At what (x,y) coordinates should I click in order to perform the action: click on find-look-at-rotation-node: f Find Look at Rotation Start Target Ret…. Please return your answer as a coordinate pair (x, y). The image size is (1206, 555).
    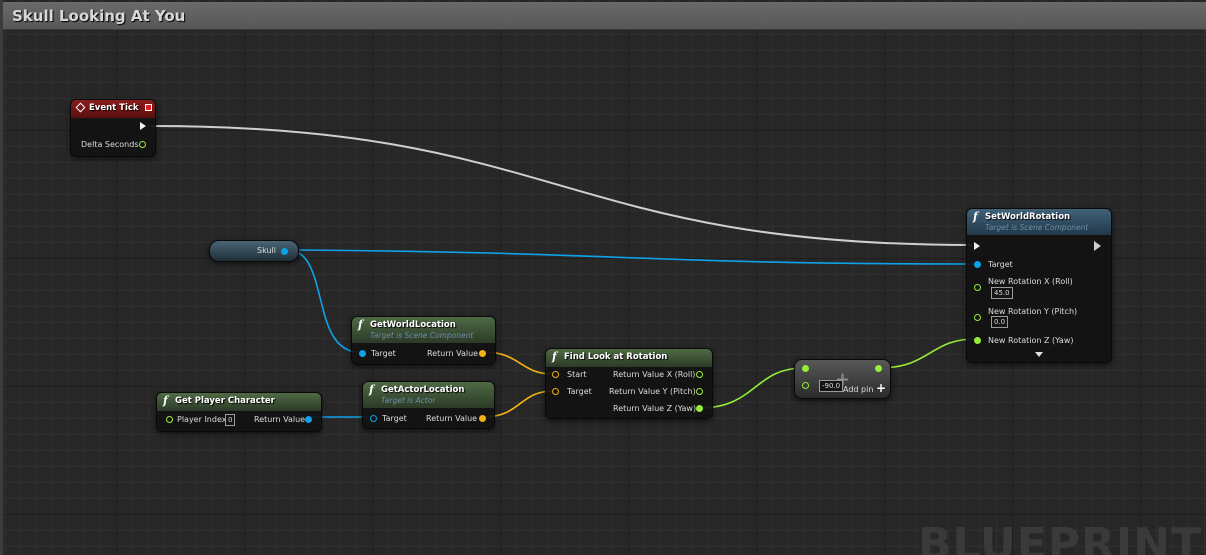
    Looking at the image, I should click on (629, 383).